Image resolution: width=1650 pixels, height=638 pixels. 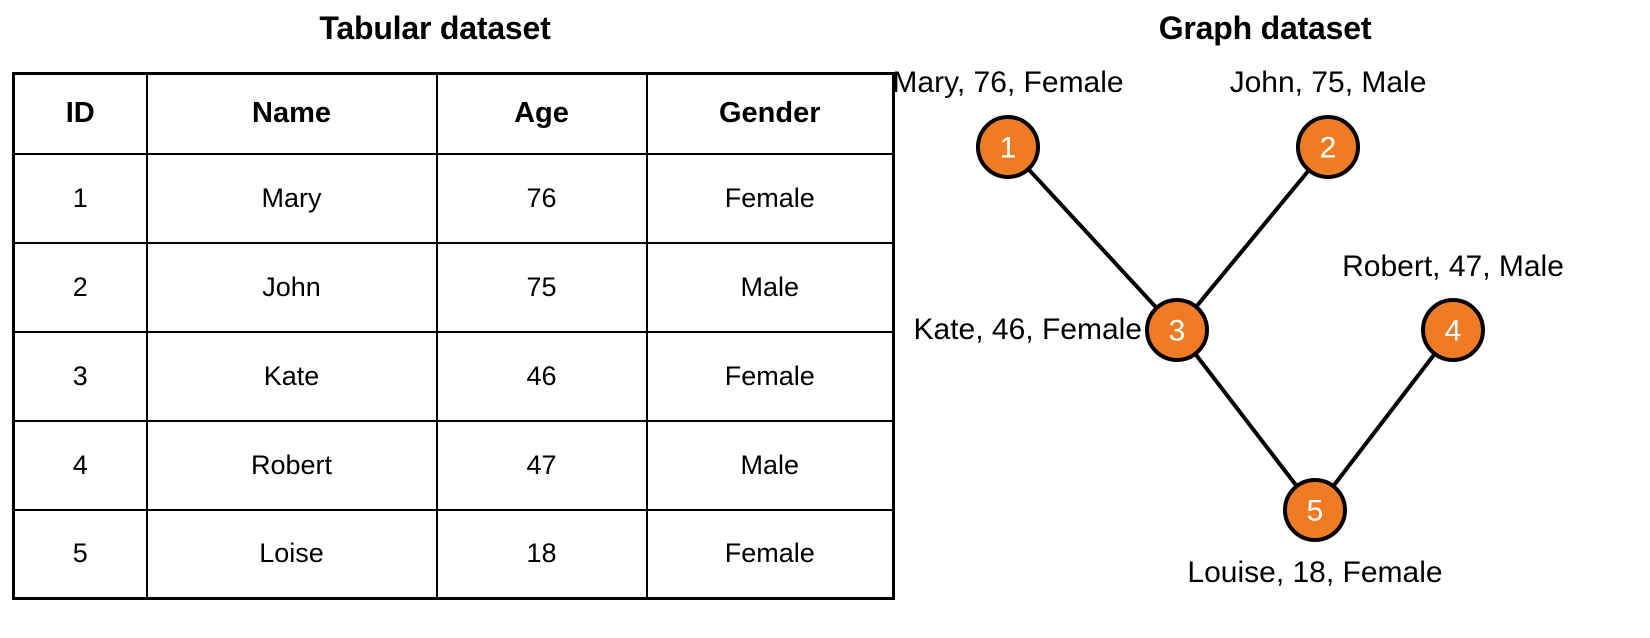 I want to click on cell-name: Kate, so click(x=291, y=376).